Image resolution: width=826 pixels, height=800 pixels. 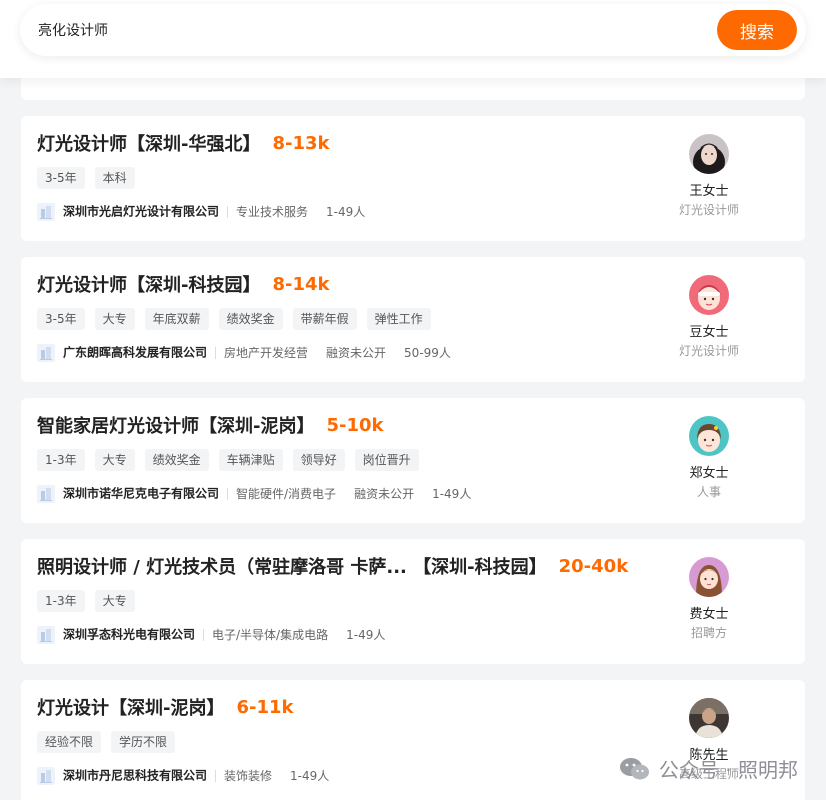 What do you see at coordinates (129, 635) in the screenshot?
I see `company-name: 深圳孚态科光电有限公司` at bounding box center [129, 635].